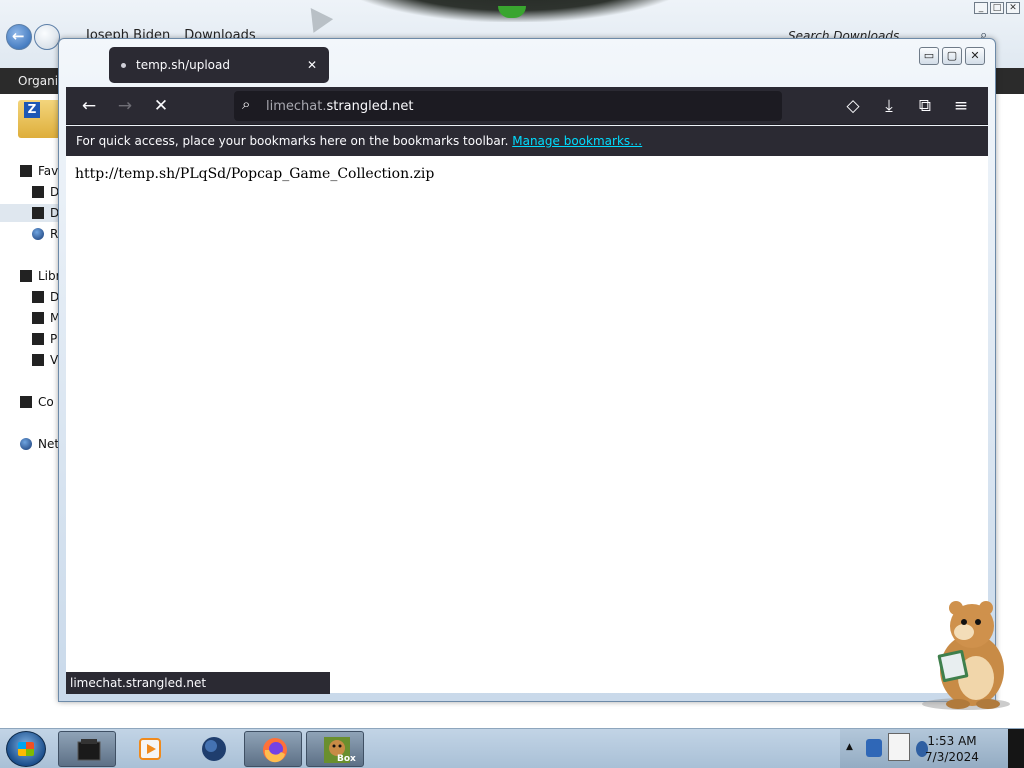  What do you see at coordinates (125, 106) in the screenshot?
I see `forward-button: →` at bounding box center [125, 106].